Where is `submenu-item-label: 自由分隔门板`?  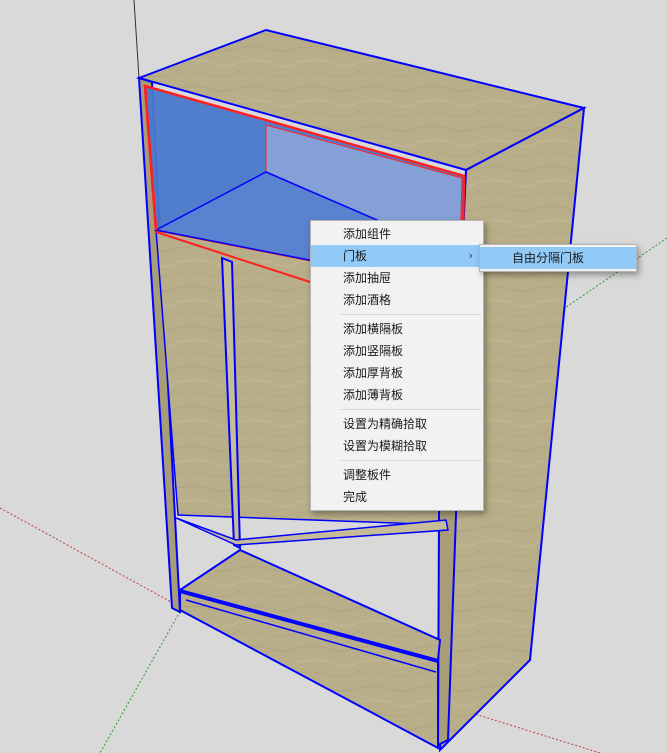 submenu-item-label: 自由分隔门板 is located at coordinates (548, 258).